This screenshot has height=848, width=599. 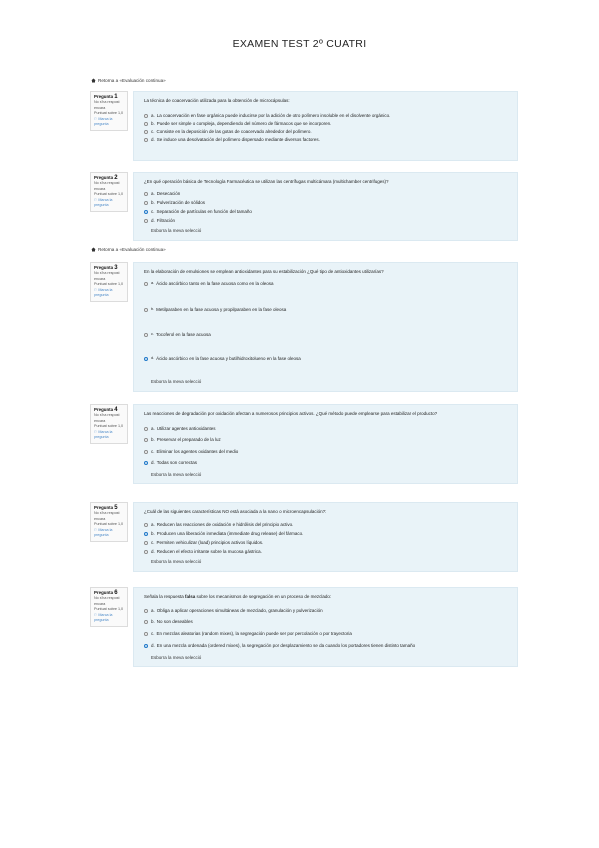 I want to click on answer-option: b. Preservar el preparado de la luz, so click(x=327, y=439).